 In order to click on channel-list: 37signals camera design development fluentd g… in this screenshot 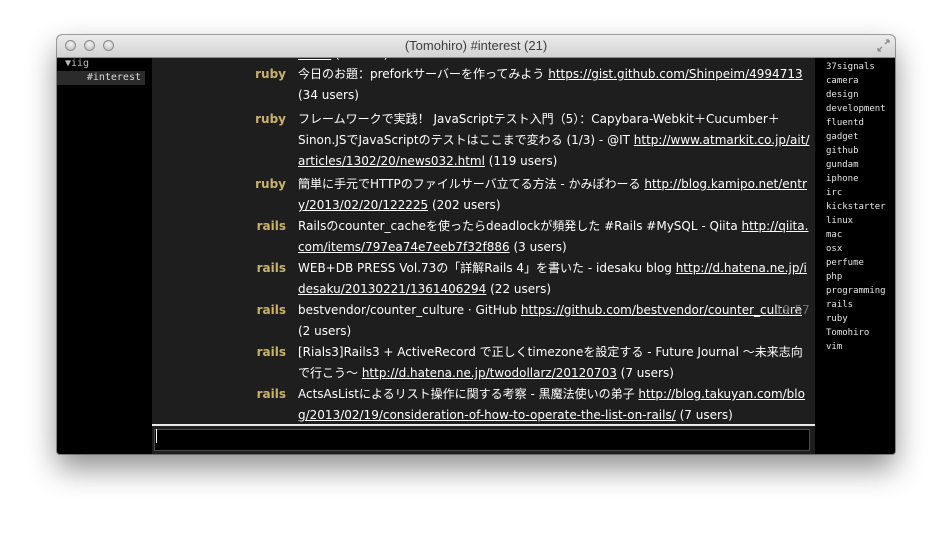, I will do `click(855, 256)`.